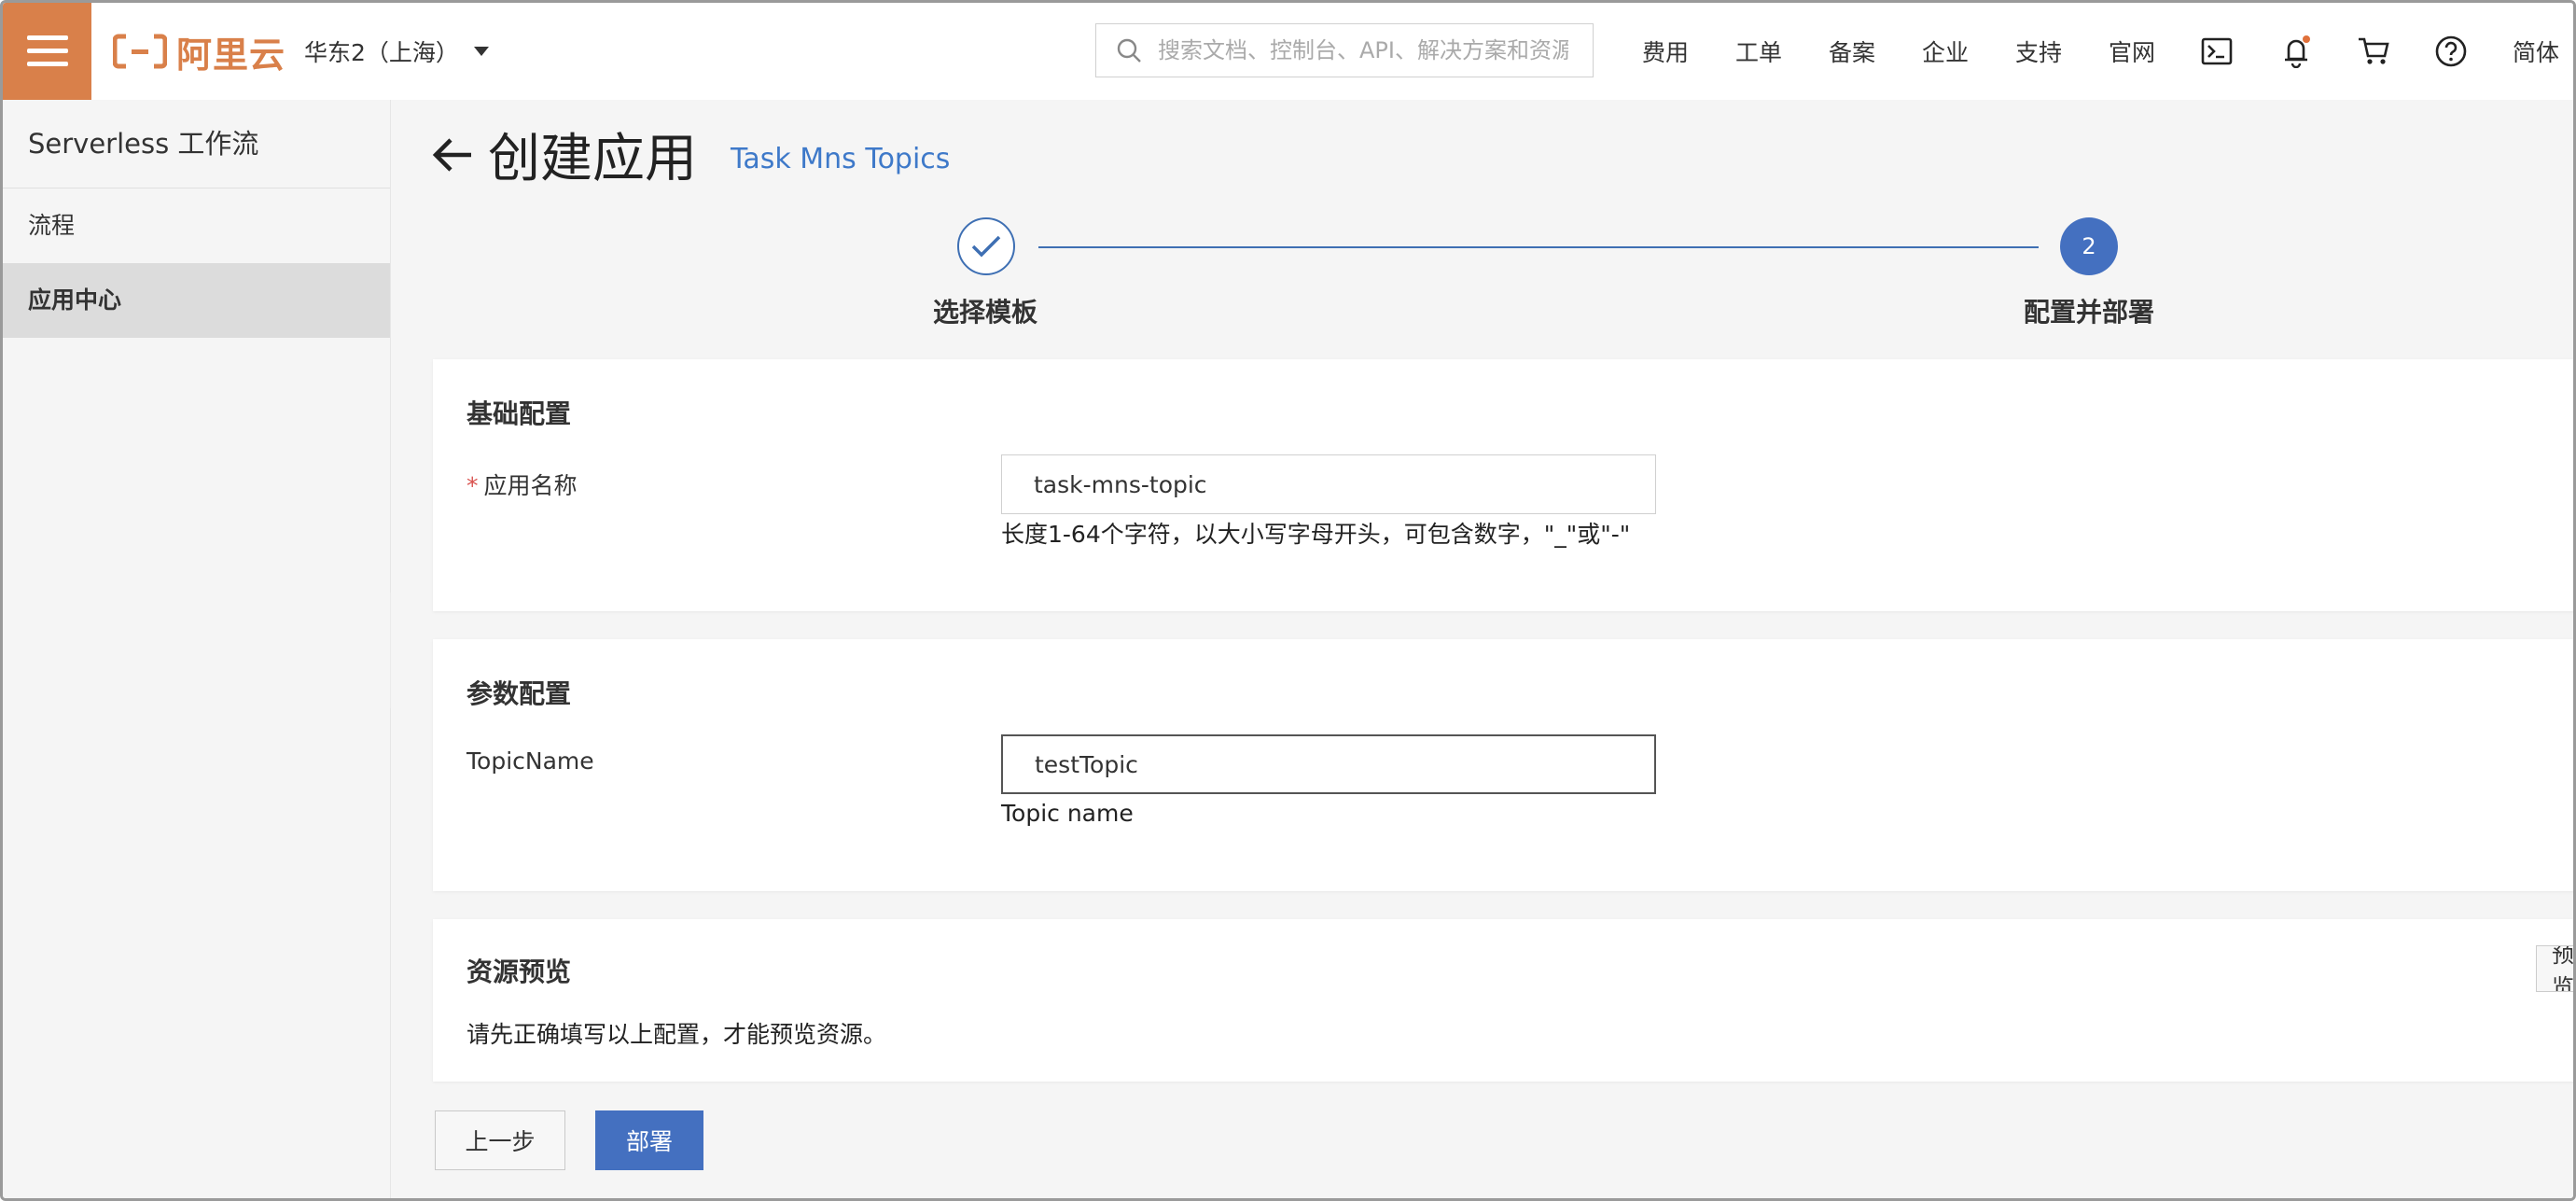 The height and width of the screenshot is (1201, 2576). What do you see at coordinates (519, 413) in the screenshot?
I see `basic-config-title: 基础配置` at bounding box center [519, 413].